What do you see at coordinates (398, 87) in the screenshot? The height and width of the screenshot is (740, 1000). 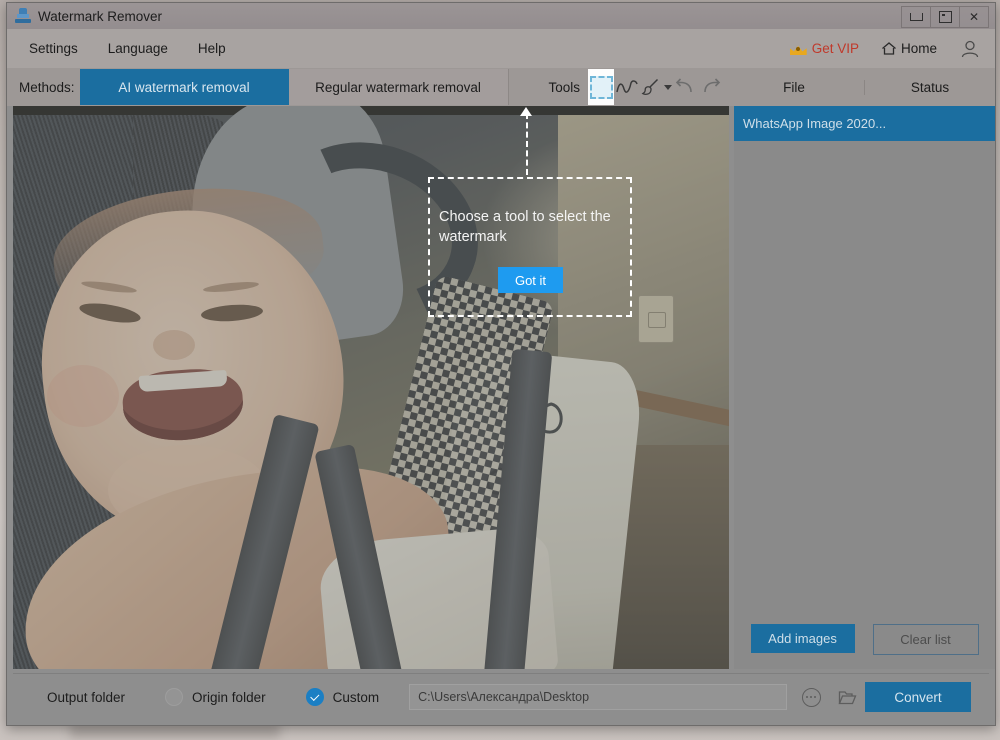 I see `method-tab-regular-watermark-removal: Regular watermark removal` at bounding box center [398, 87].